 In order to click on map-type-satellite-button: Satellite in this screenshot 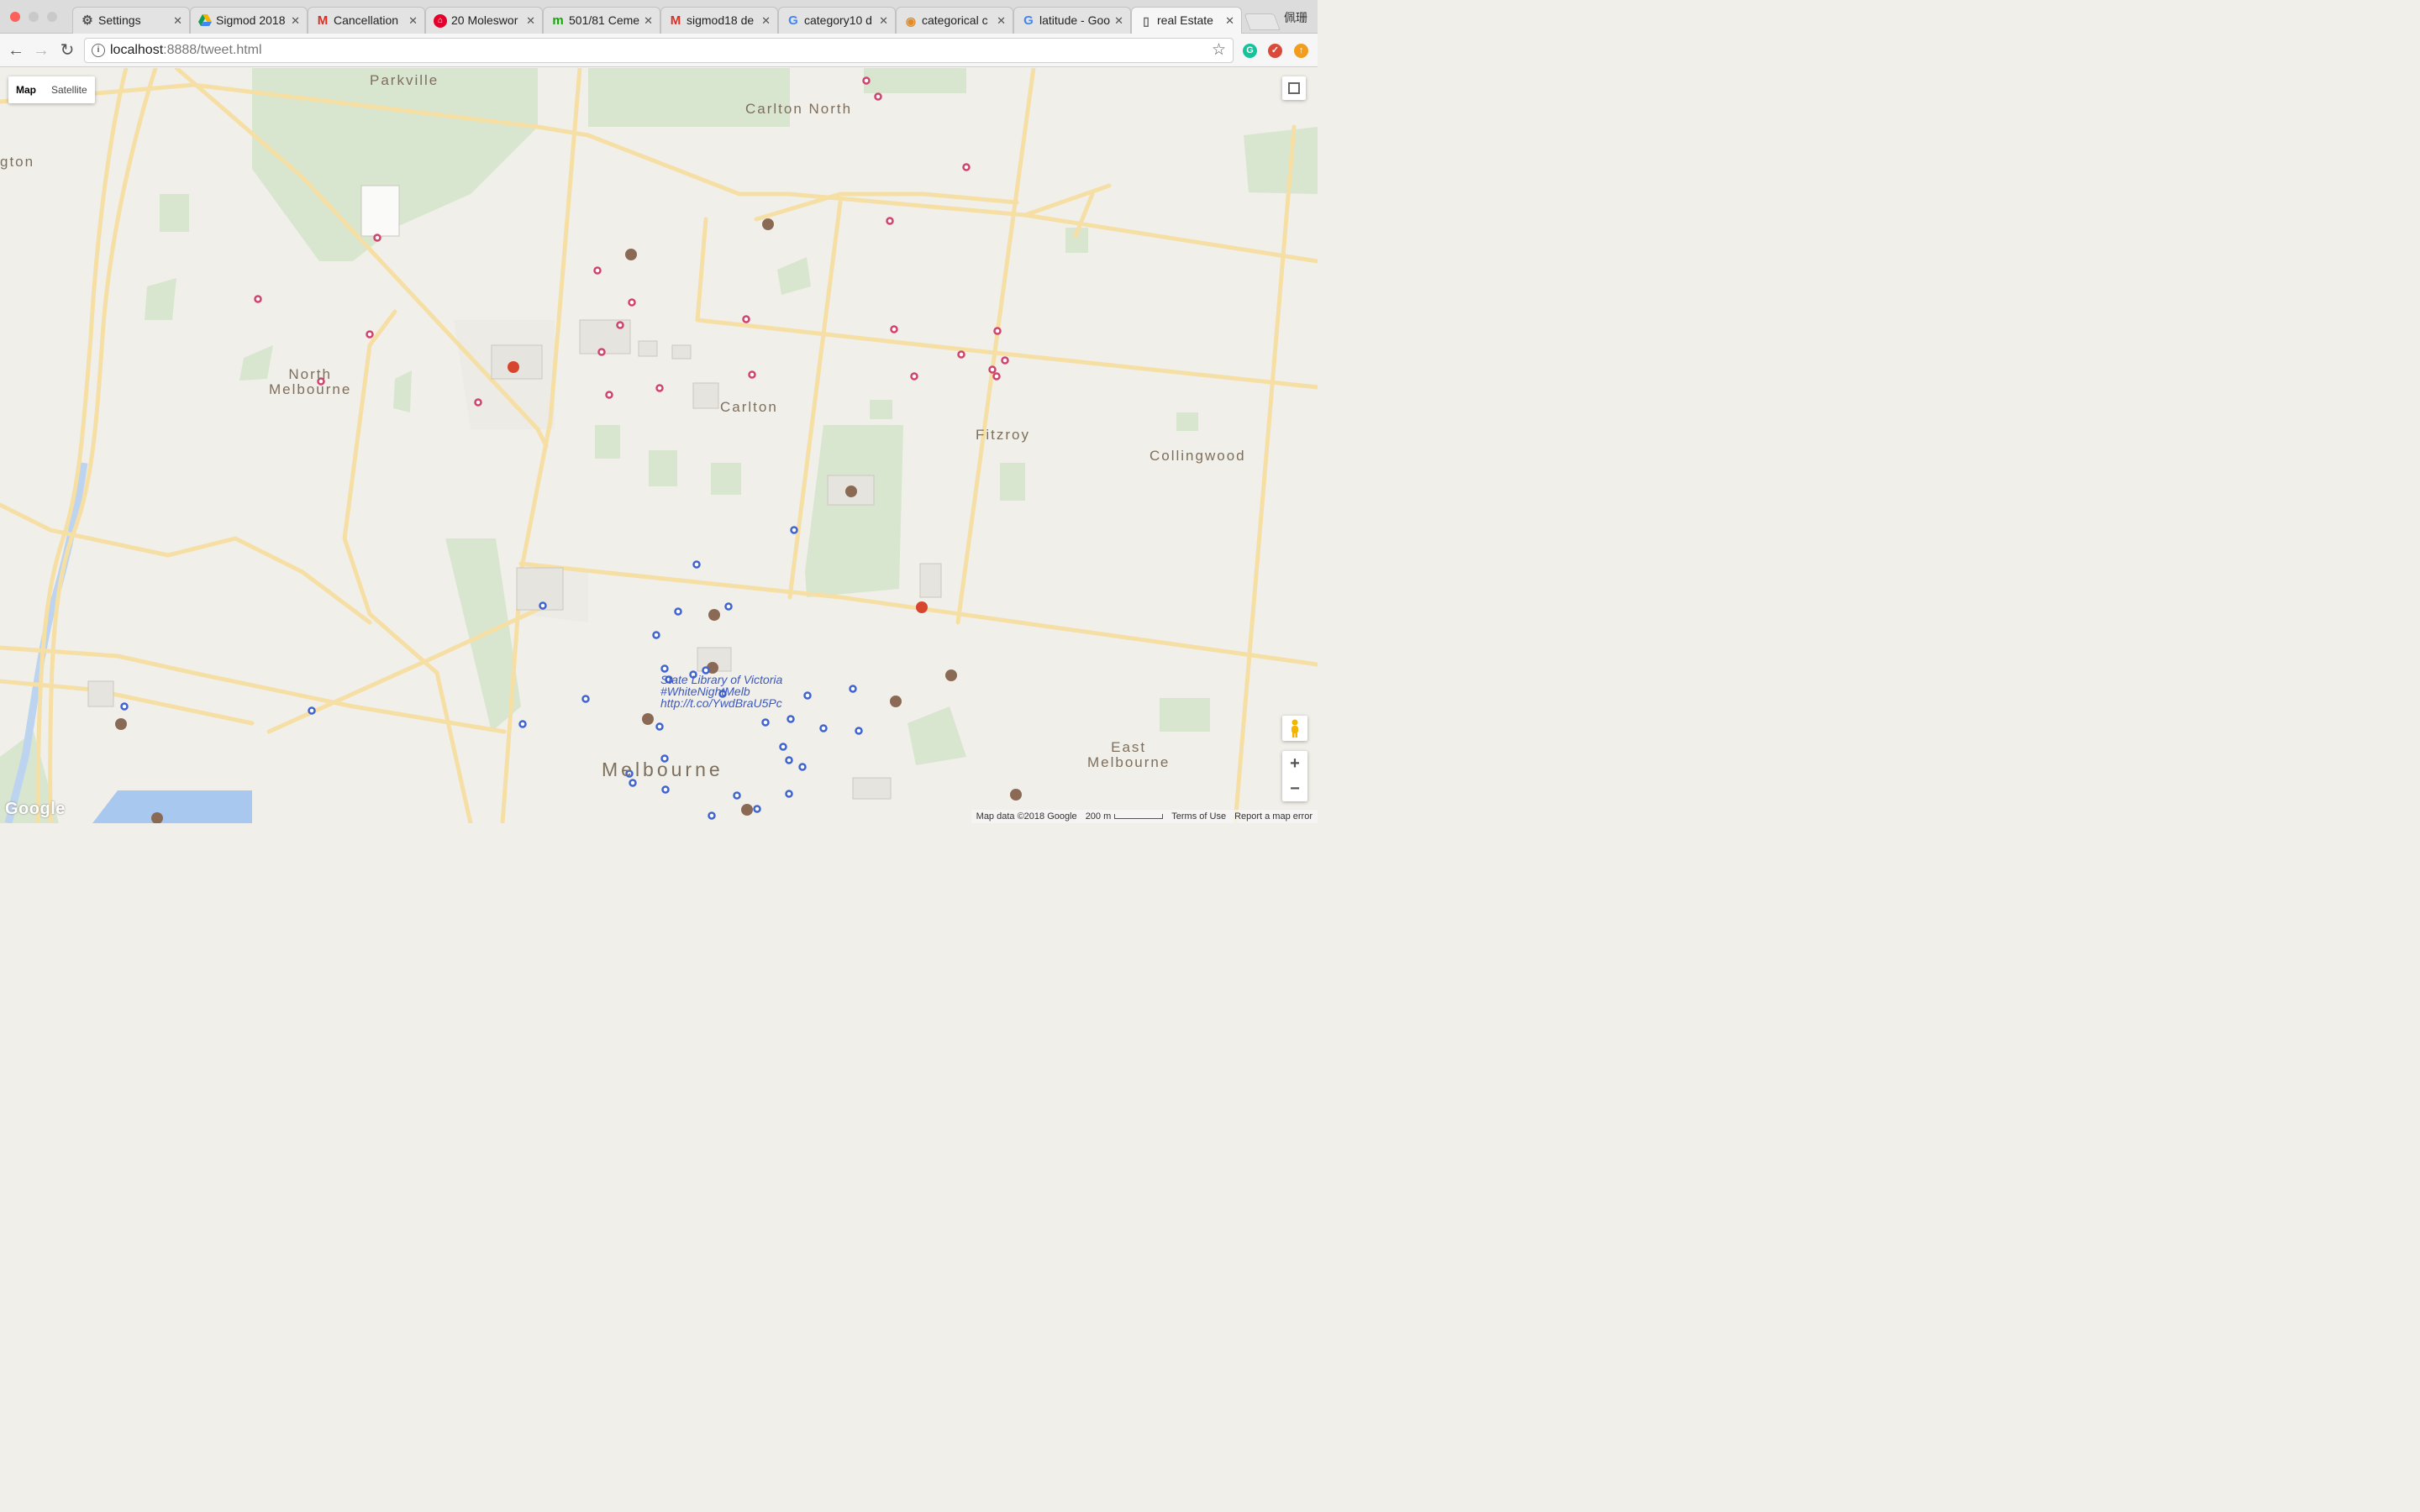, I will do `click(69, 89)`.